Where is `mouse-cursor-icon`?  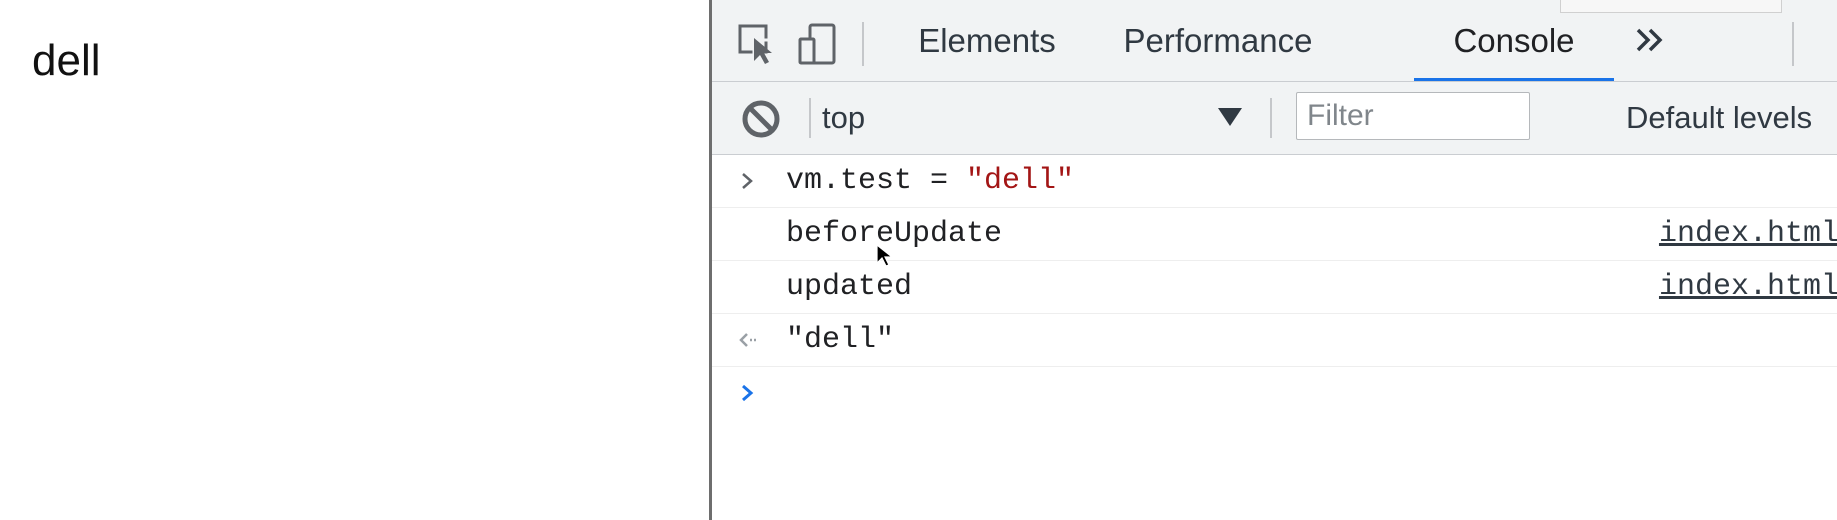 mouse-cursor-icon is located at coordinates (885, 255).